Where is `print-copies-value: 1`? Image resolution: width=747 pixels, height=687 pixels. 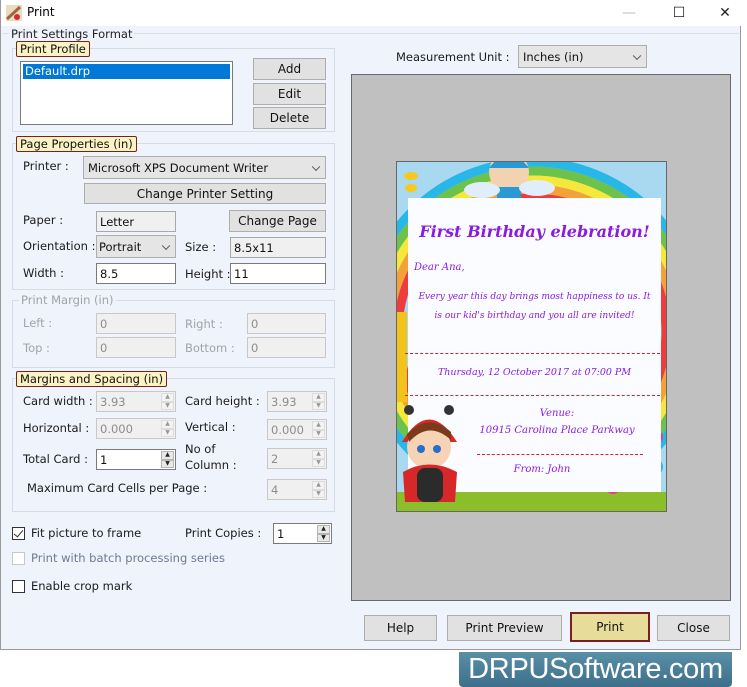
print-copies-value: 1 is located at coordinates (281, 533).